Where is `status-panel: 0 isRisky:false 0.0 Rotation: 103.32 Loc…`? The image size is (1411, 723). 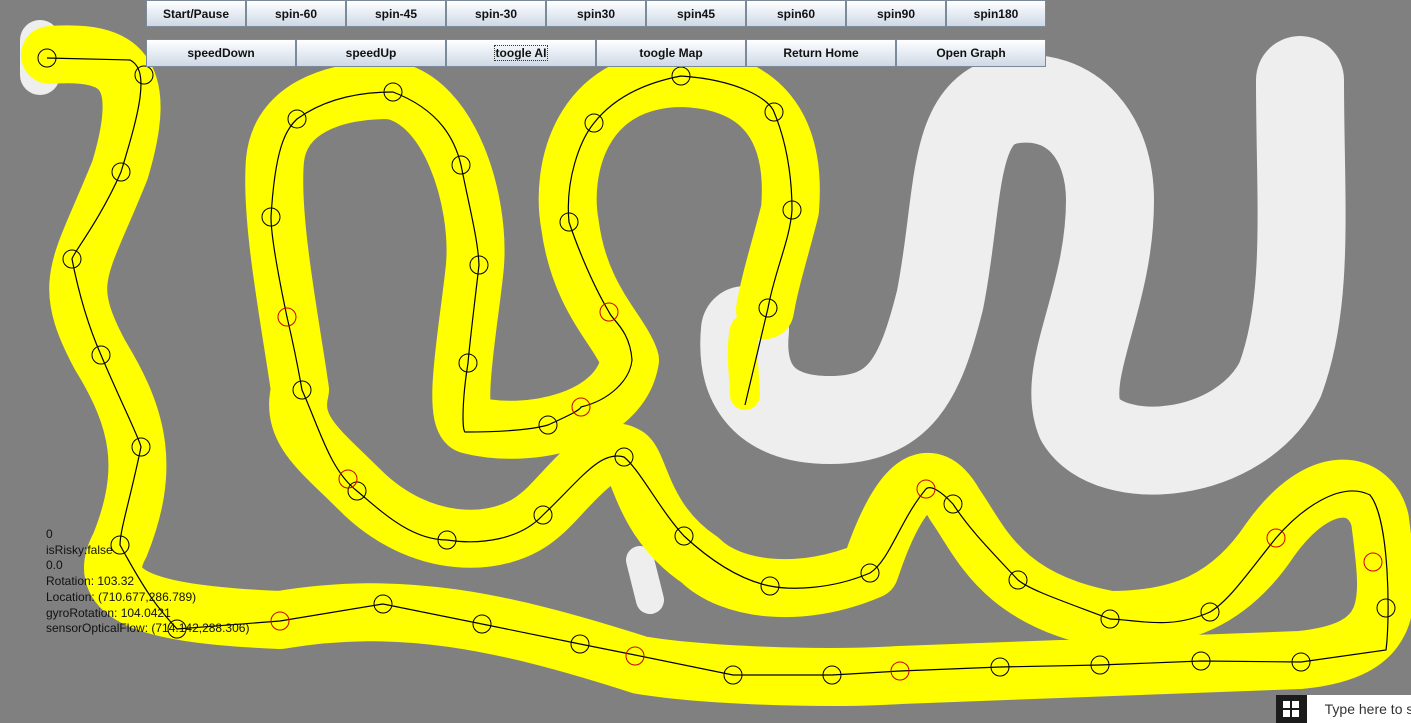
status-panel: 0 isRisky:false 0.0 Rotation: 103.32 Loc… is located at coordinates (147, 582).